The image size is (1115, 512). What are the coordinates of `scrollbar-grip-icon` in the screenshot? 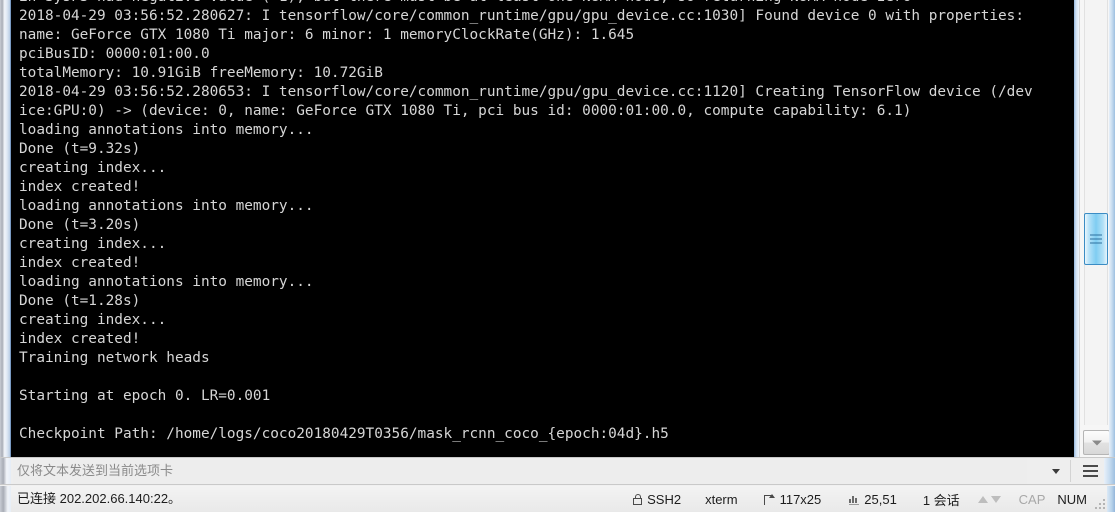 It's located at (1096, 239).